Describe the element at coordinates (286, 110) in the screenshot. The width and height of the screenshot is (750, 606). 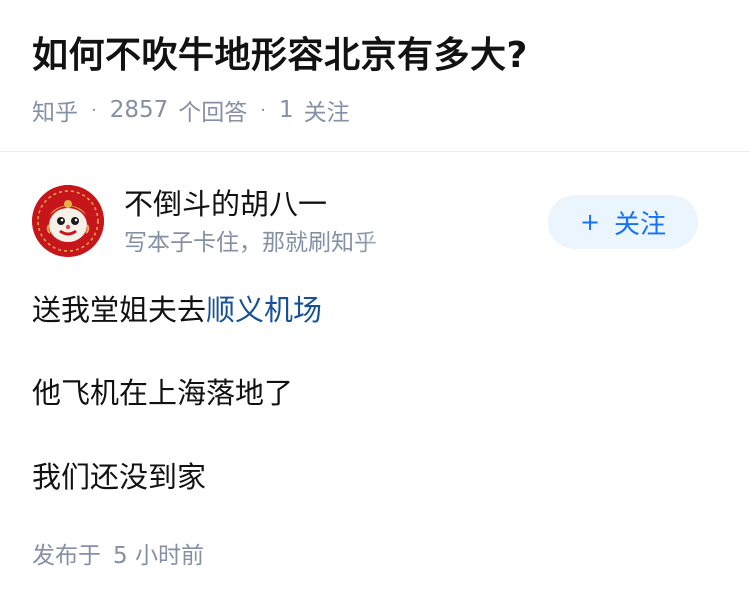
I see `follow-count: 1` at that location.